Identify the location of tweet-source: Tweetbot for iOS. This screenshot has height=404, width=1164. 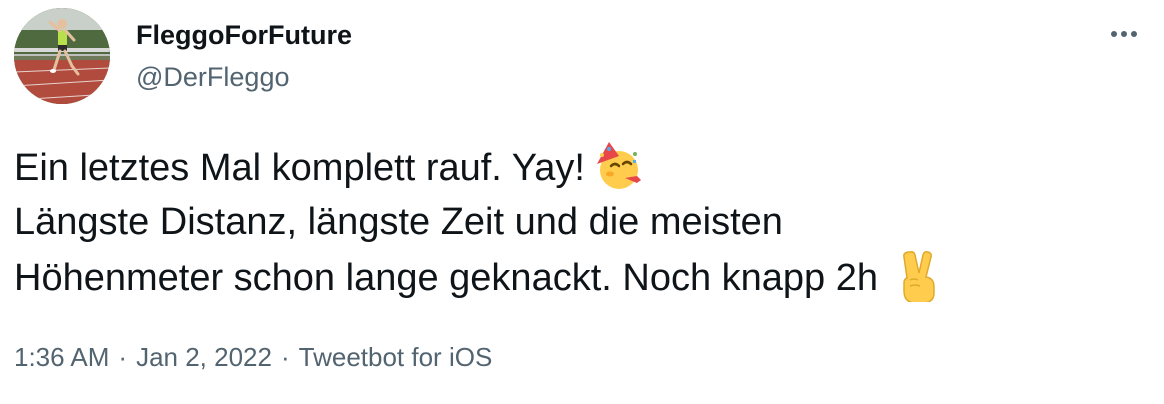
(396, 357).